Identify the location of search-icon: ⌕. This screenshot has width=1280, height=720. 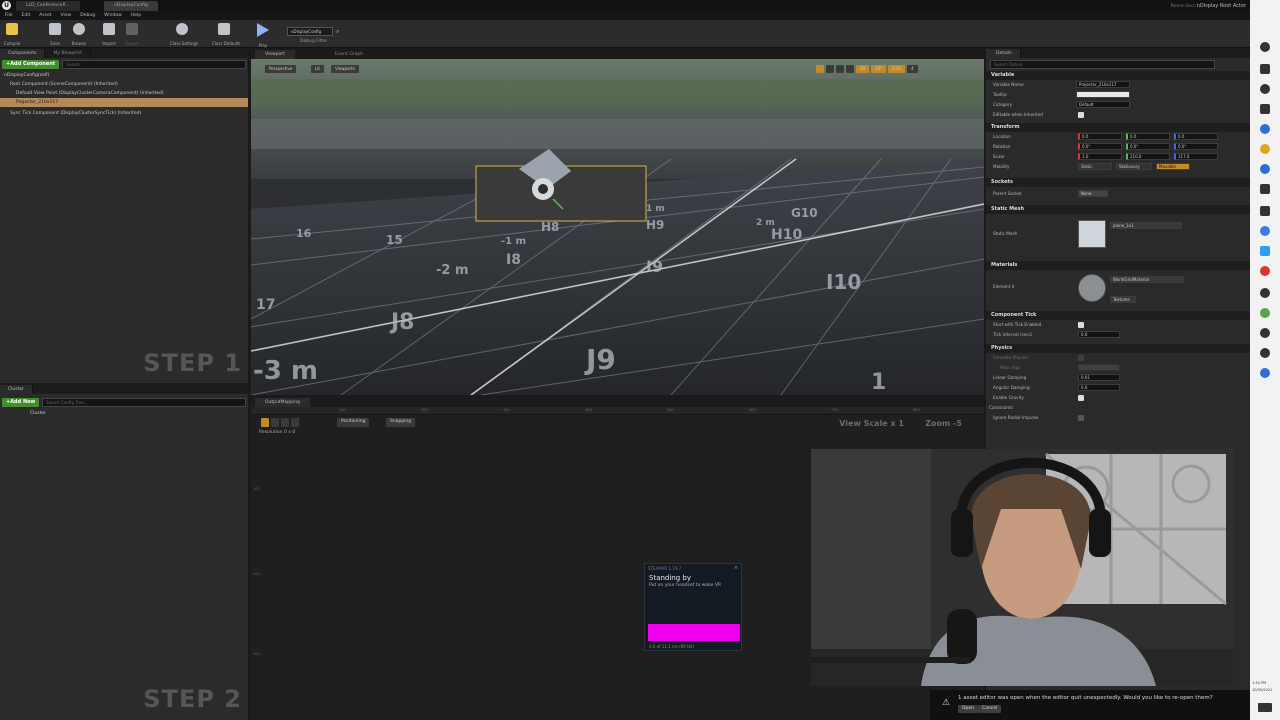
(337, 32).